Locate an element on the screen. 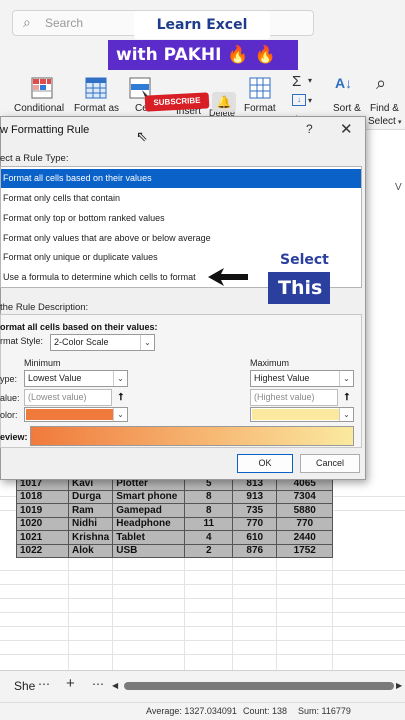 This screenshot has height=720, width=405. rule-type-top-bottom: Format only top or bottom ranked values is located at coordinates (181, 218).